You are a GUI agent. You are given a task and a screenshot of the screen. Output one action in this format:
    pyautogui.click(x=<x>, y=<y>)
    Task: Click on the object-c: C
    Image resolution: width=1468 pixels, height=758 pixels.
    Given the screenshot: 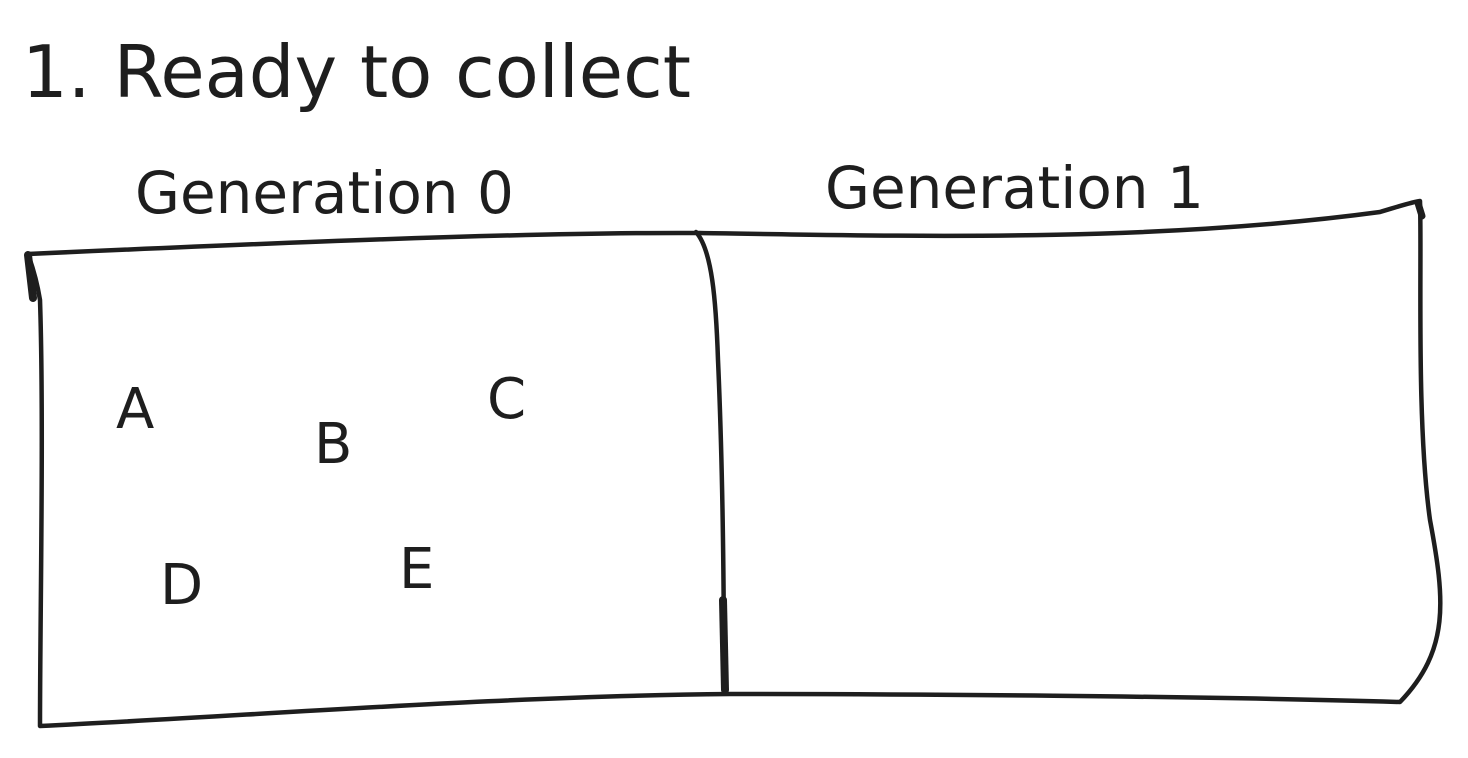 What is the action you would take?
    pyautogui.click(x=506, y=399)
    